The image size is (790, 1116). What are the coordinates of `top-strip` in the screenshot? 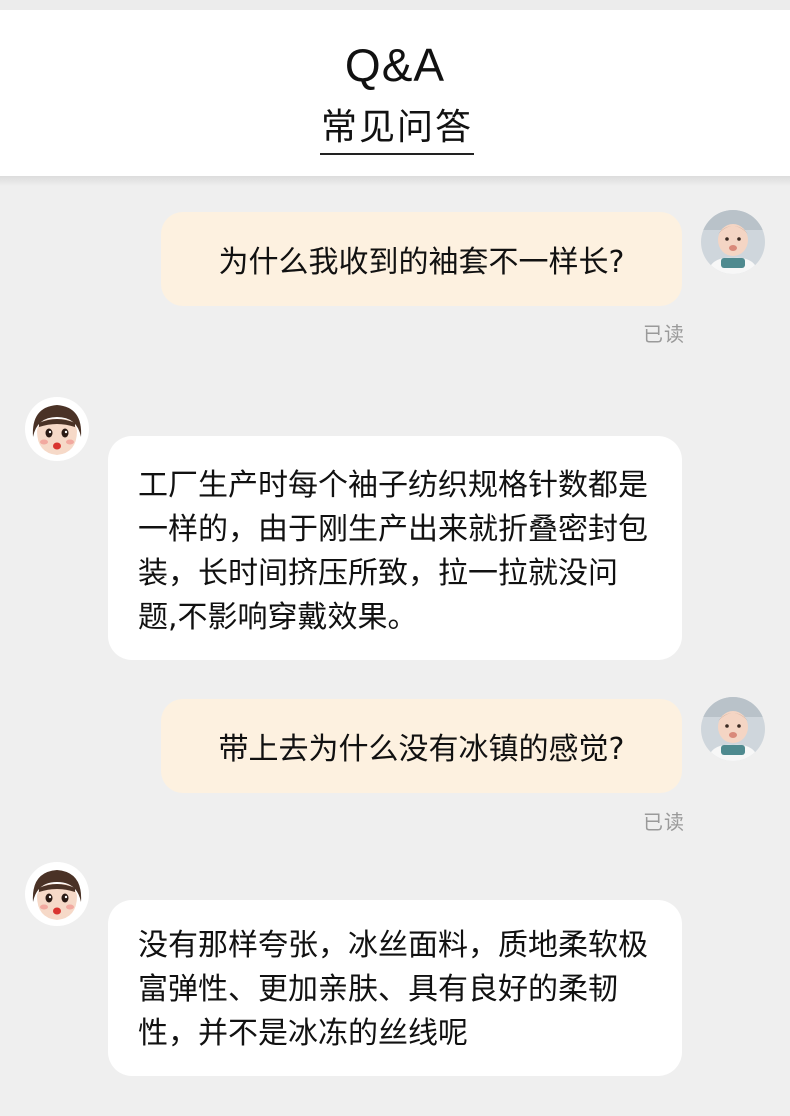 It's located at (395, 5).